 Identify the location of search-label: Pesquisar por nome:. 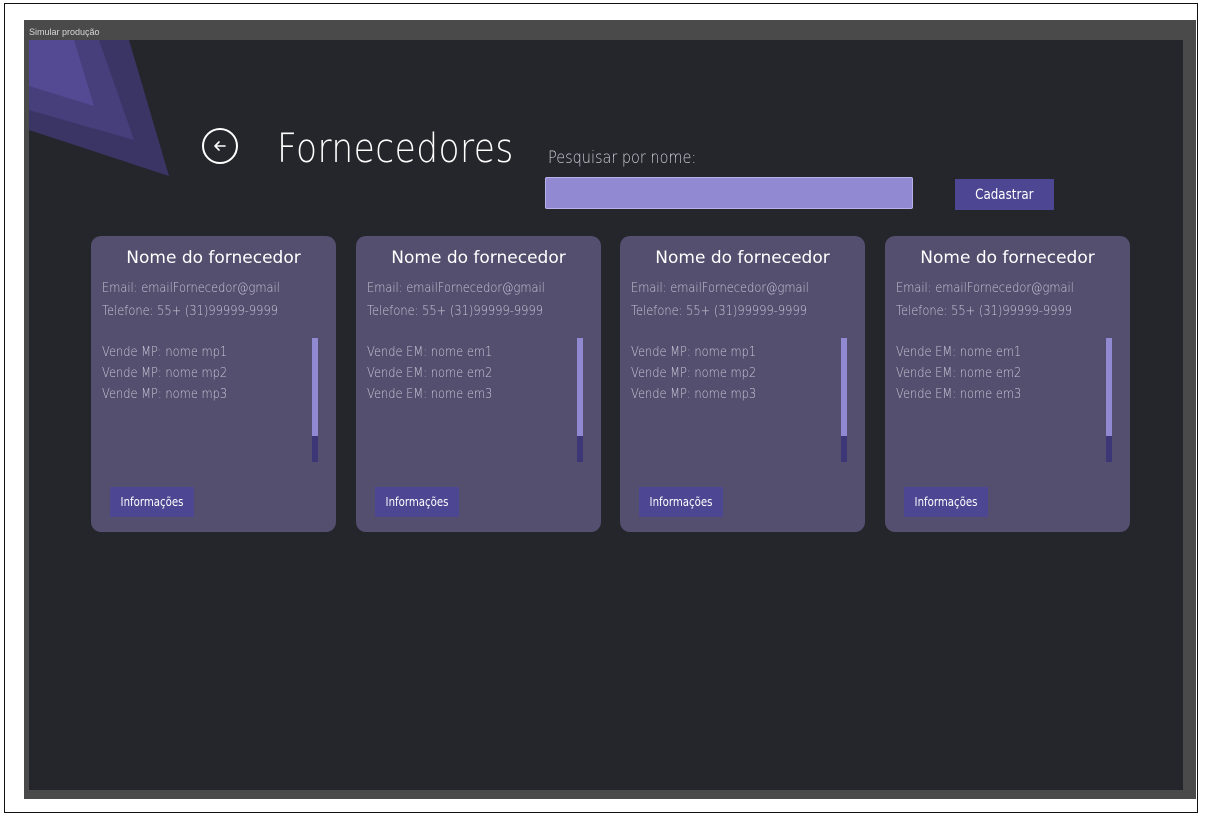
(622, 158).